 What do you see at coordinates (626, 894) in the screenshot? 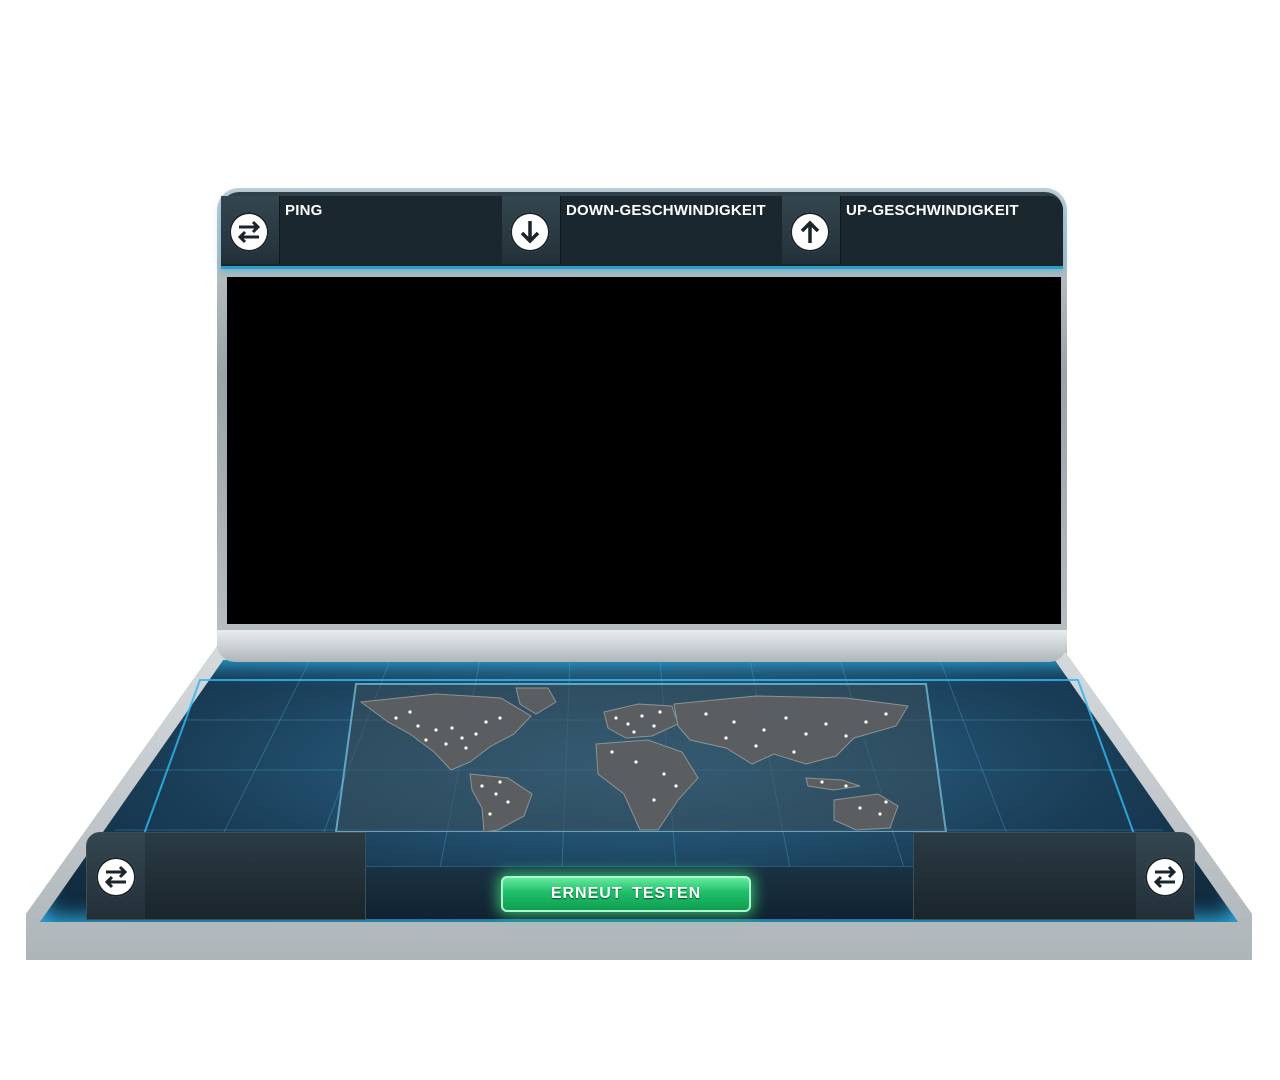
I see `retest-button: ERNEUT TESTEN` at bounding box center [626, 894].